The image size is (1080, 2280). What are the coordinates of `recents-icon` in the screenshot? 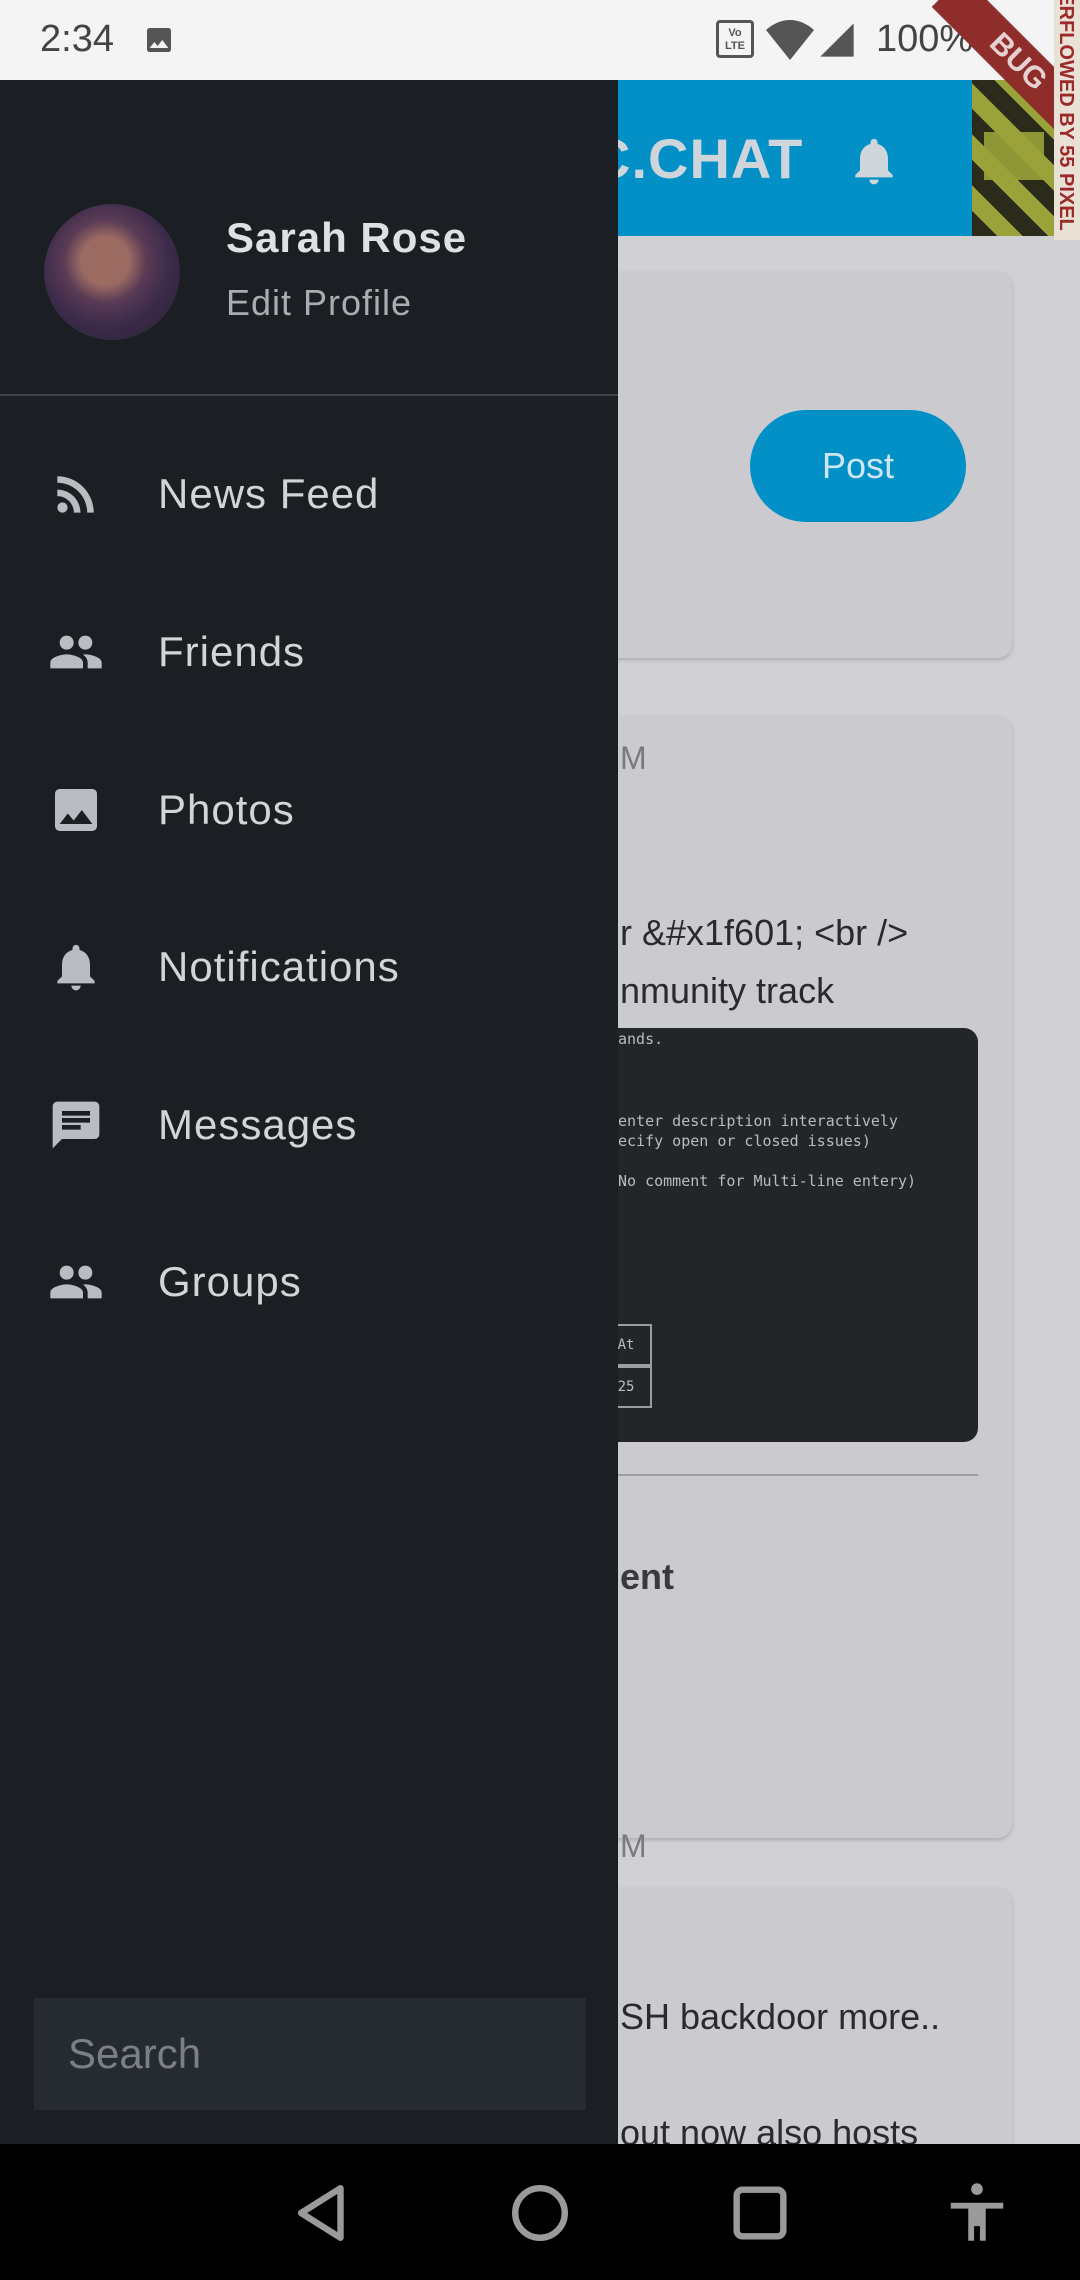 It's located at (760, 2213).